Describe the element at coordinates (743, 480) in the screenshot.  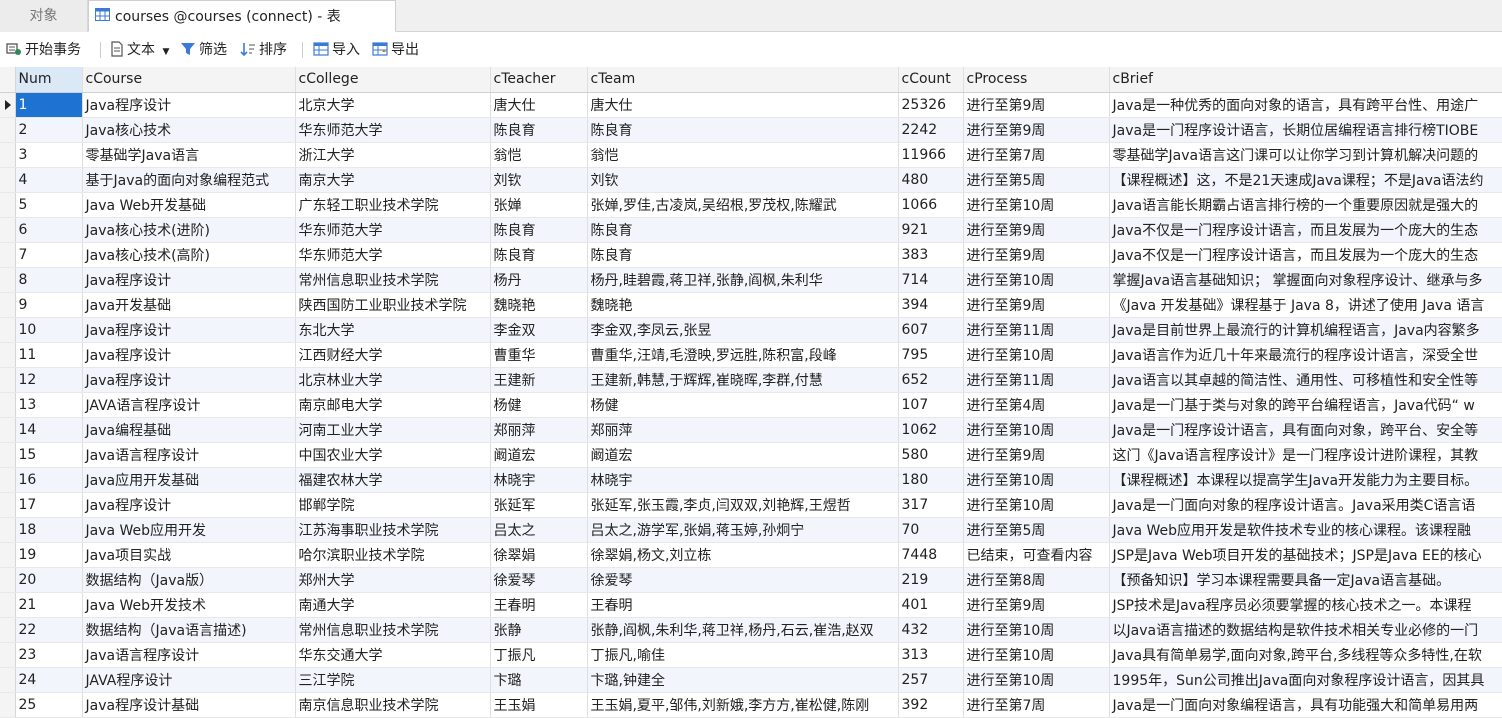
I see `cell-team: 林晓宇` at that location.